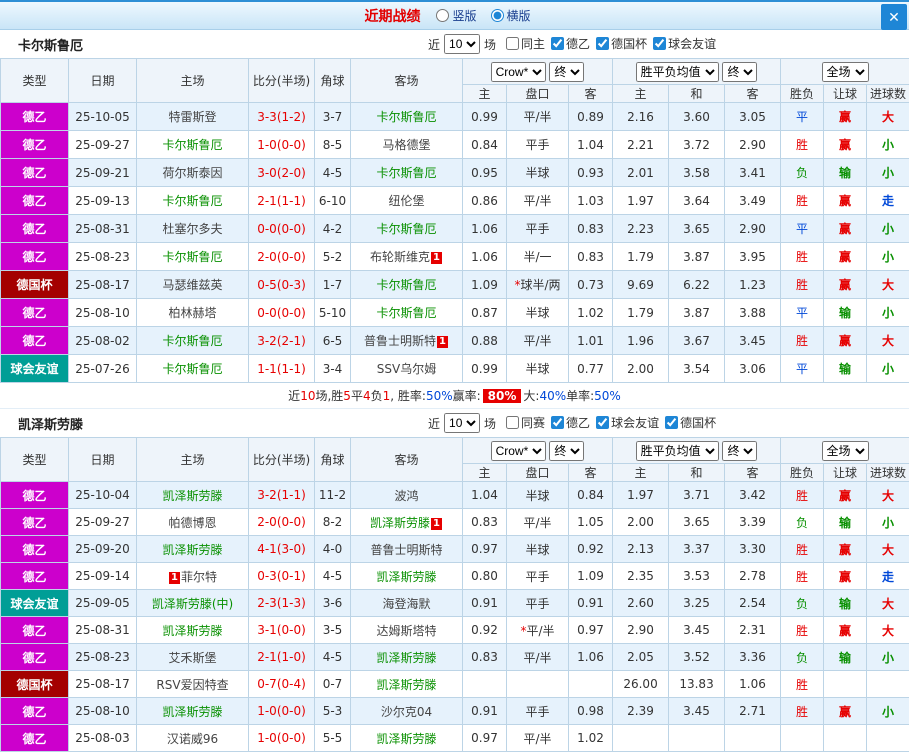 Image resolution: width=909 pixels, height=752 pixels. I want to click on corner-score: 5-10, so click(332, 312).